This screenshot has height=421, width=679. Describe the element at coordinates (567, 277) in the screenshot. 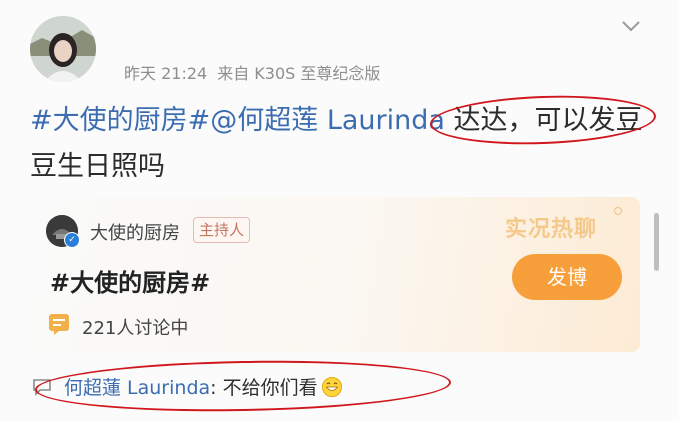

I see `post-button: 发博` at that location.